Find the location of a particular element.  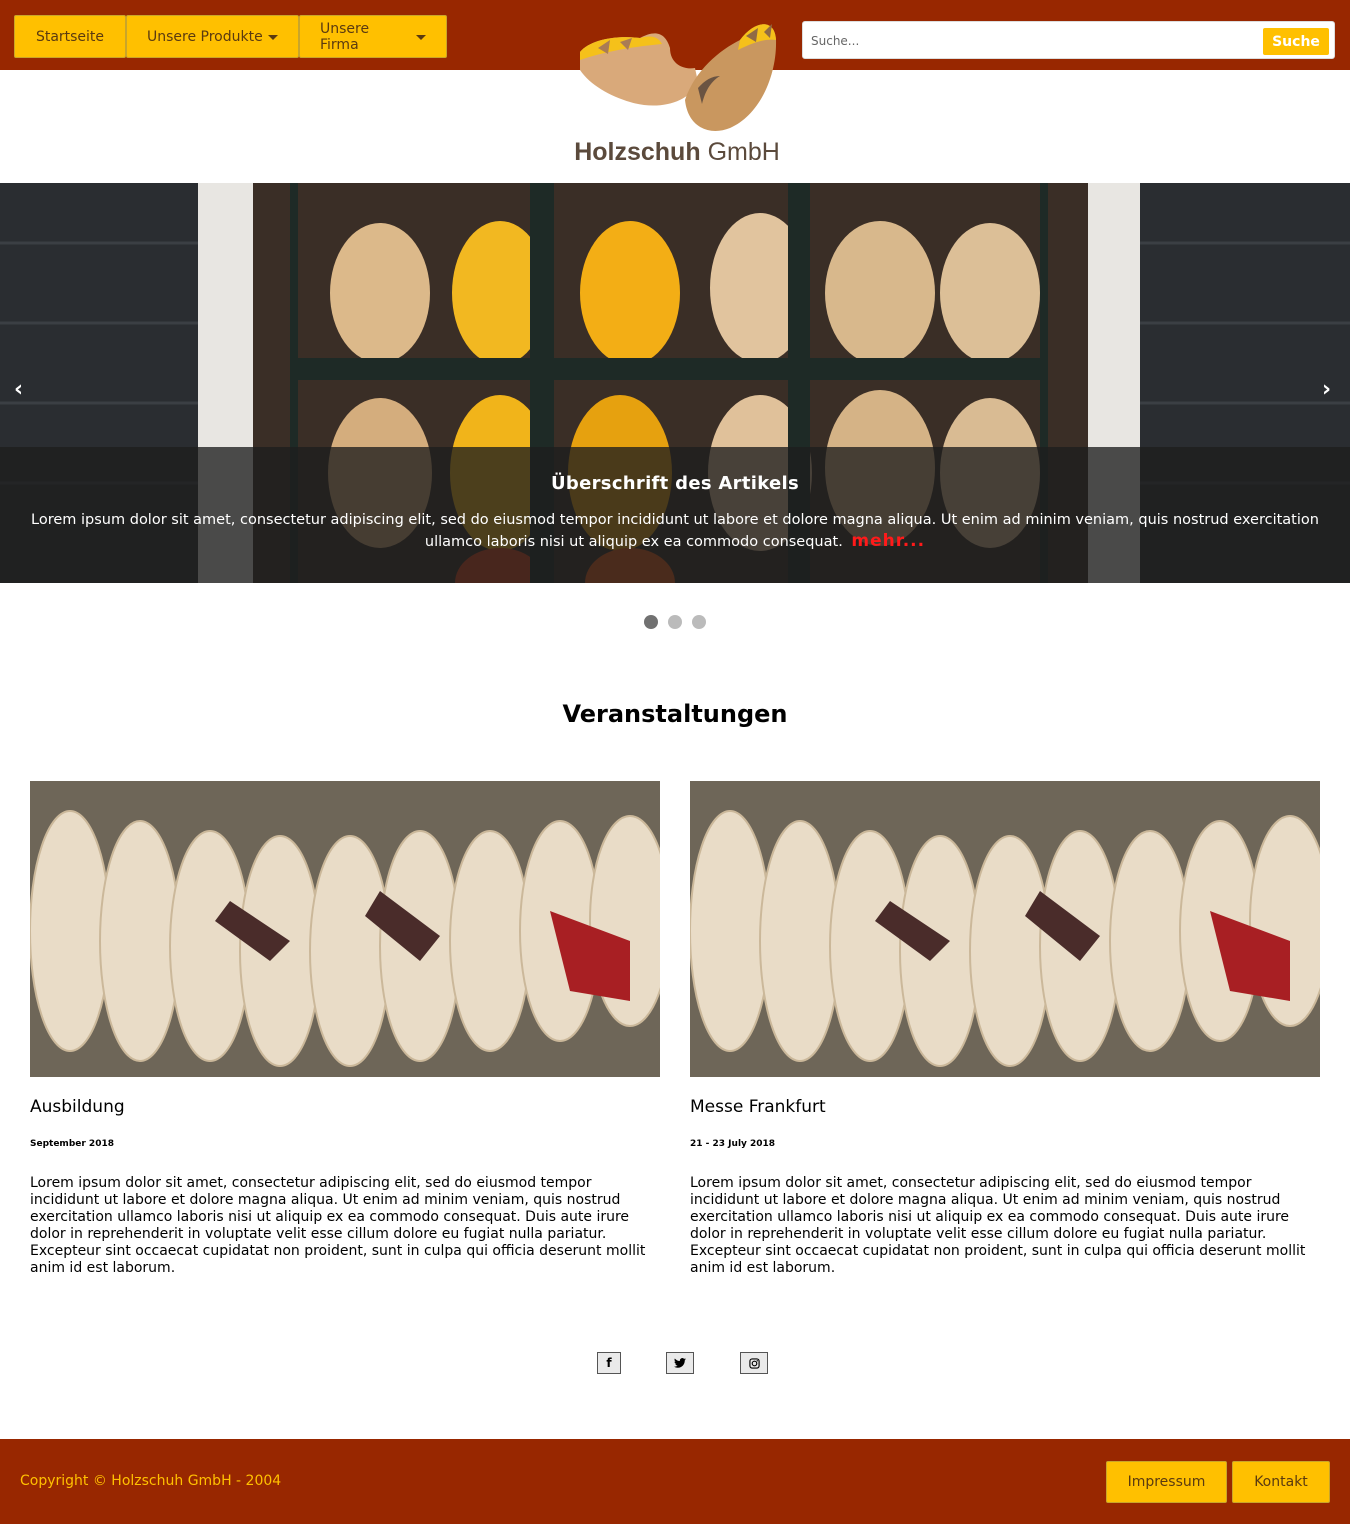

event-title: Messe Frankfurt is located at coordinates (758, 1107).